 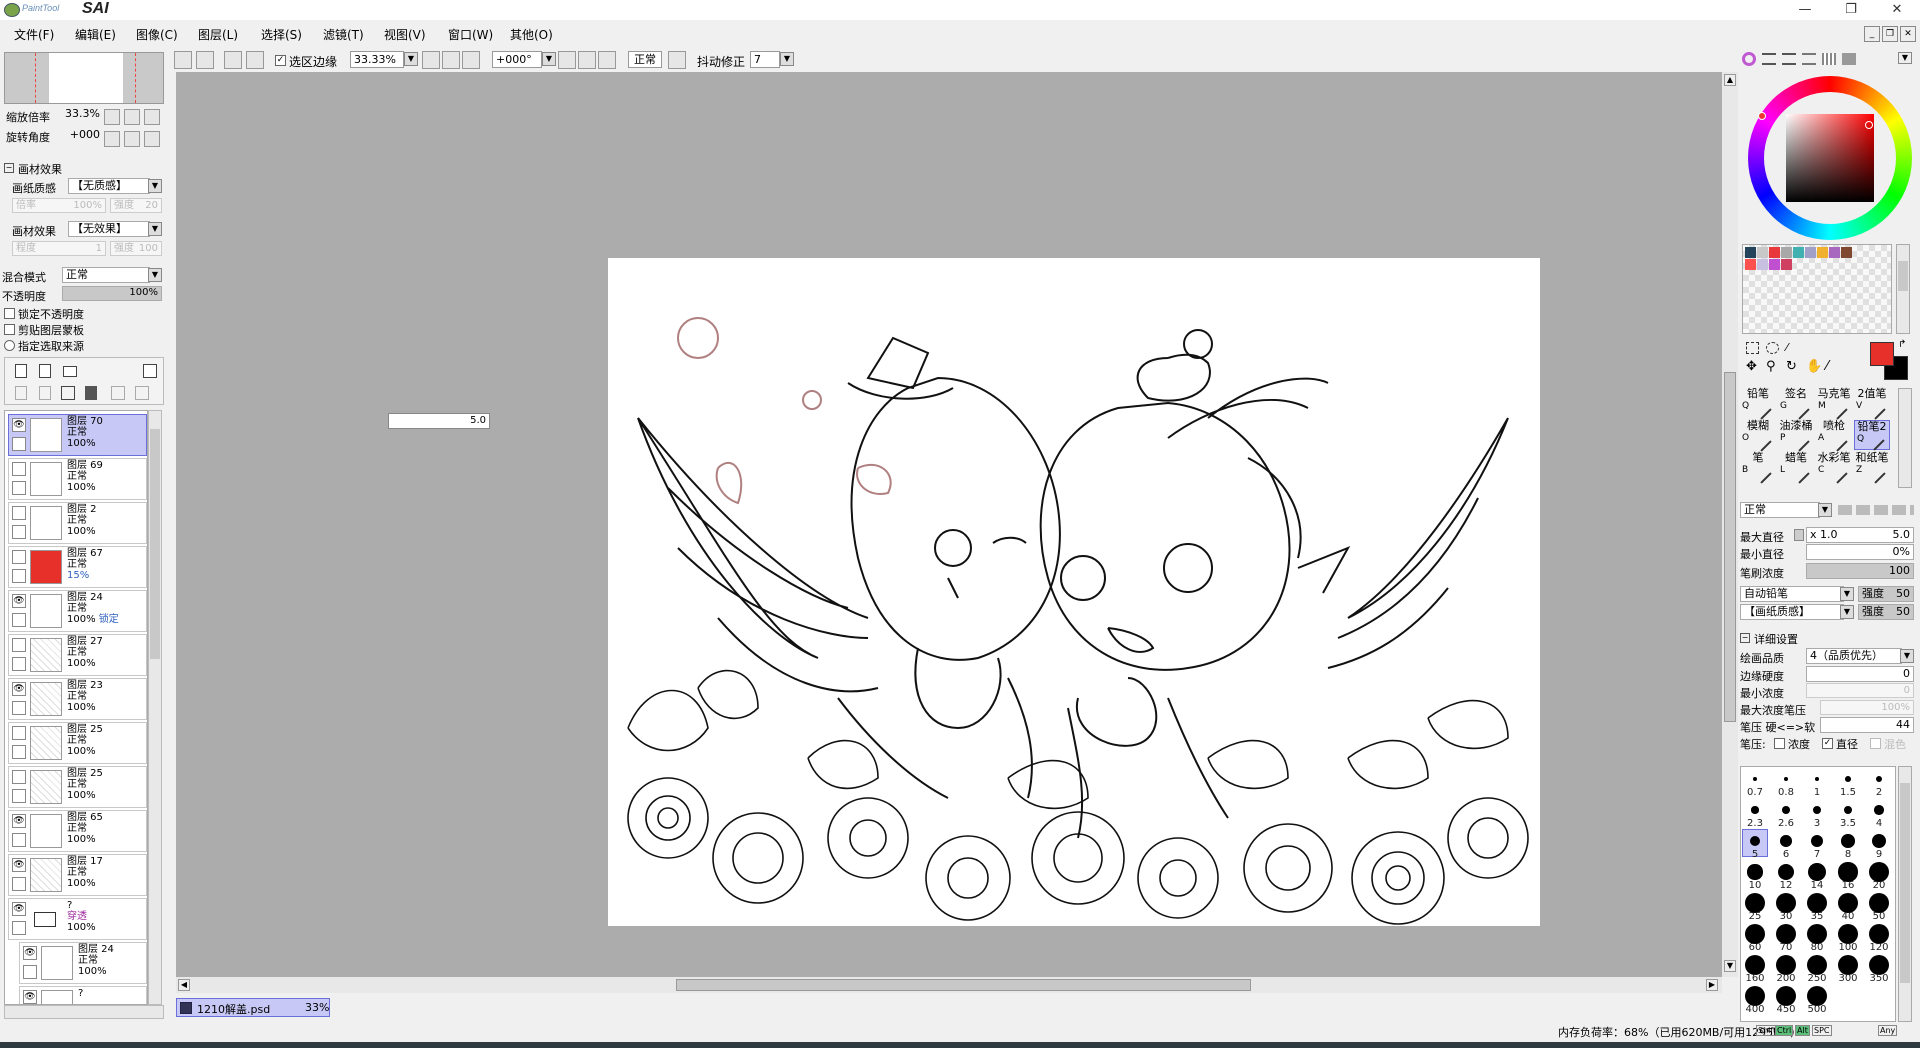 I want to click on min-size-field: 0%, so click(x=1860, y=552).